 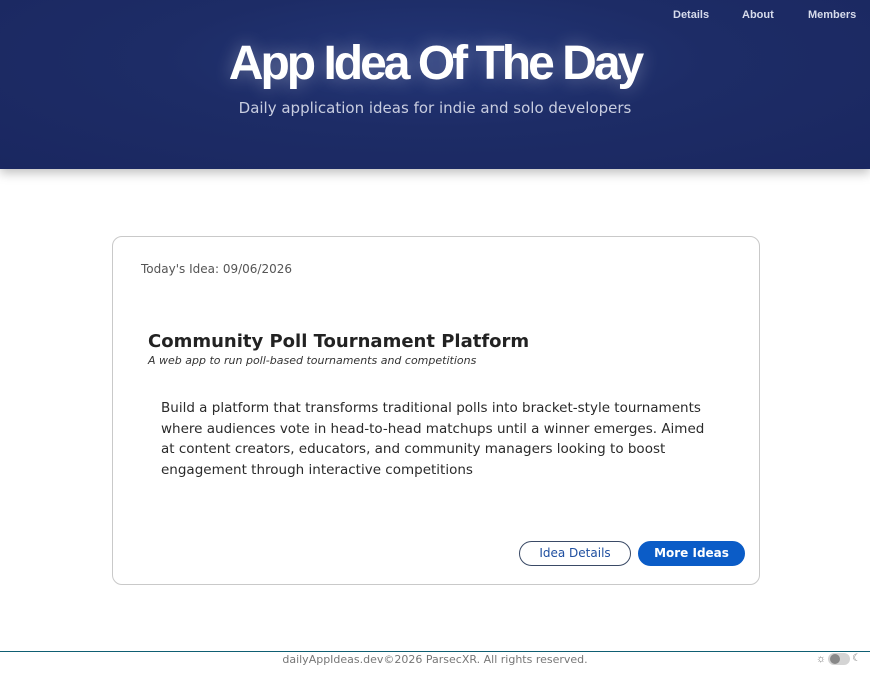 What do you see at coordinates (857, 658) in the screenshot?
I see `moon-icon: ☾` at bounding box center [857, 658].